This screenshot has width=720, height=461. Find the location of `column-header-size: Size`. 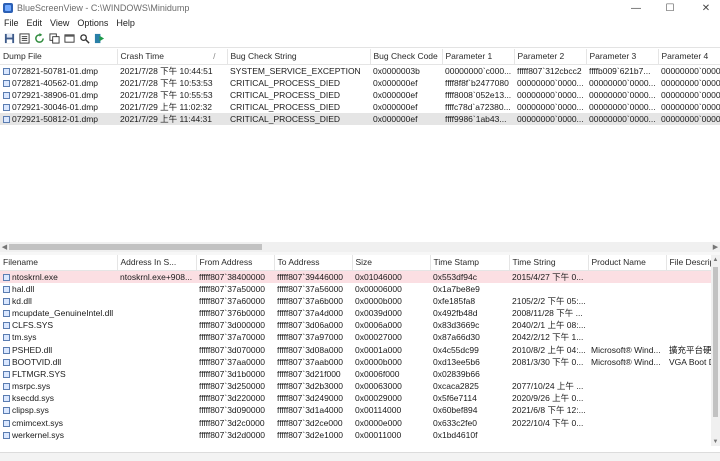

column-header-size: Size is located at coordinates (391, 263).